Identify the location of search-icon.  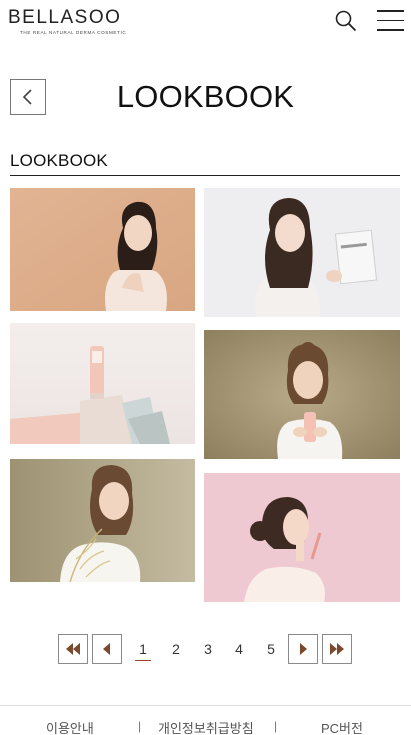
(346, 21).